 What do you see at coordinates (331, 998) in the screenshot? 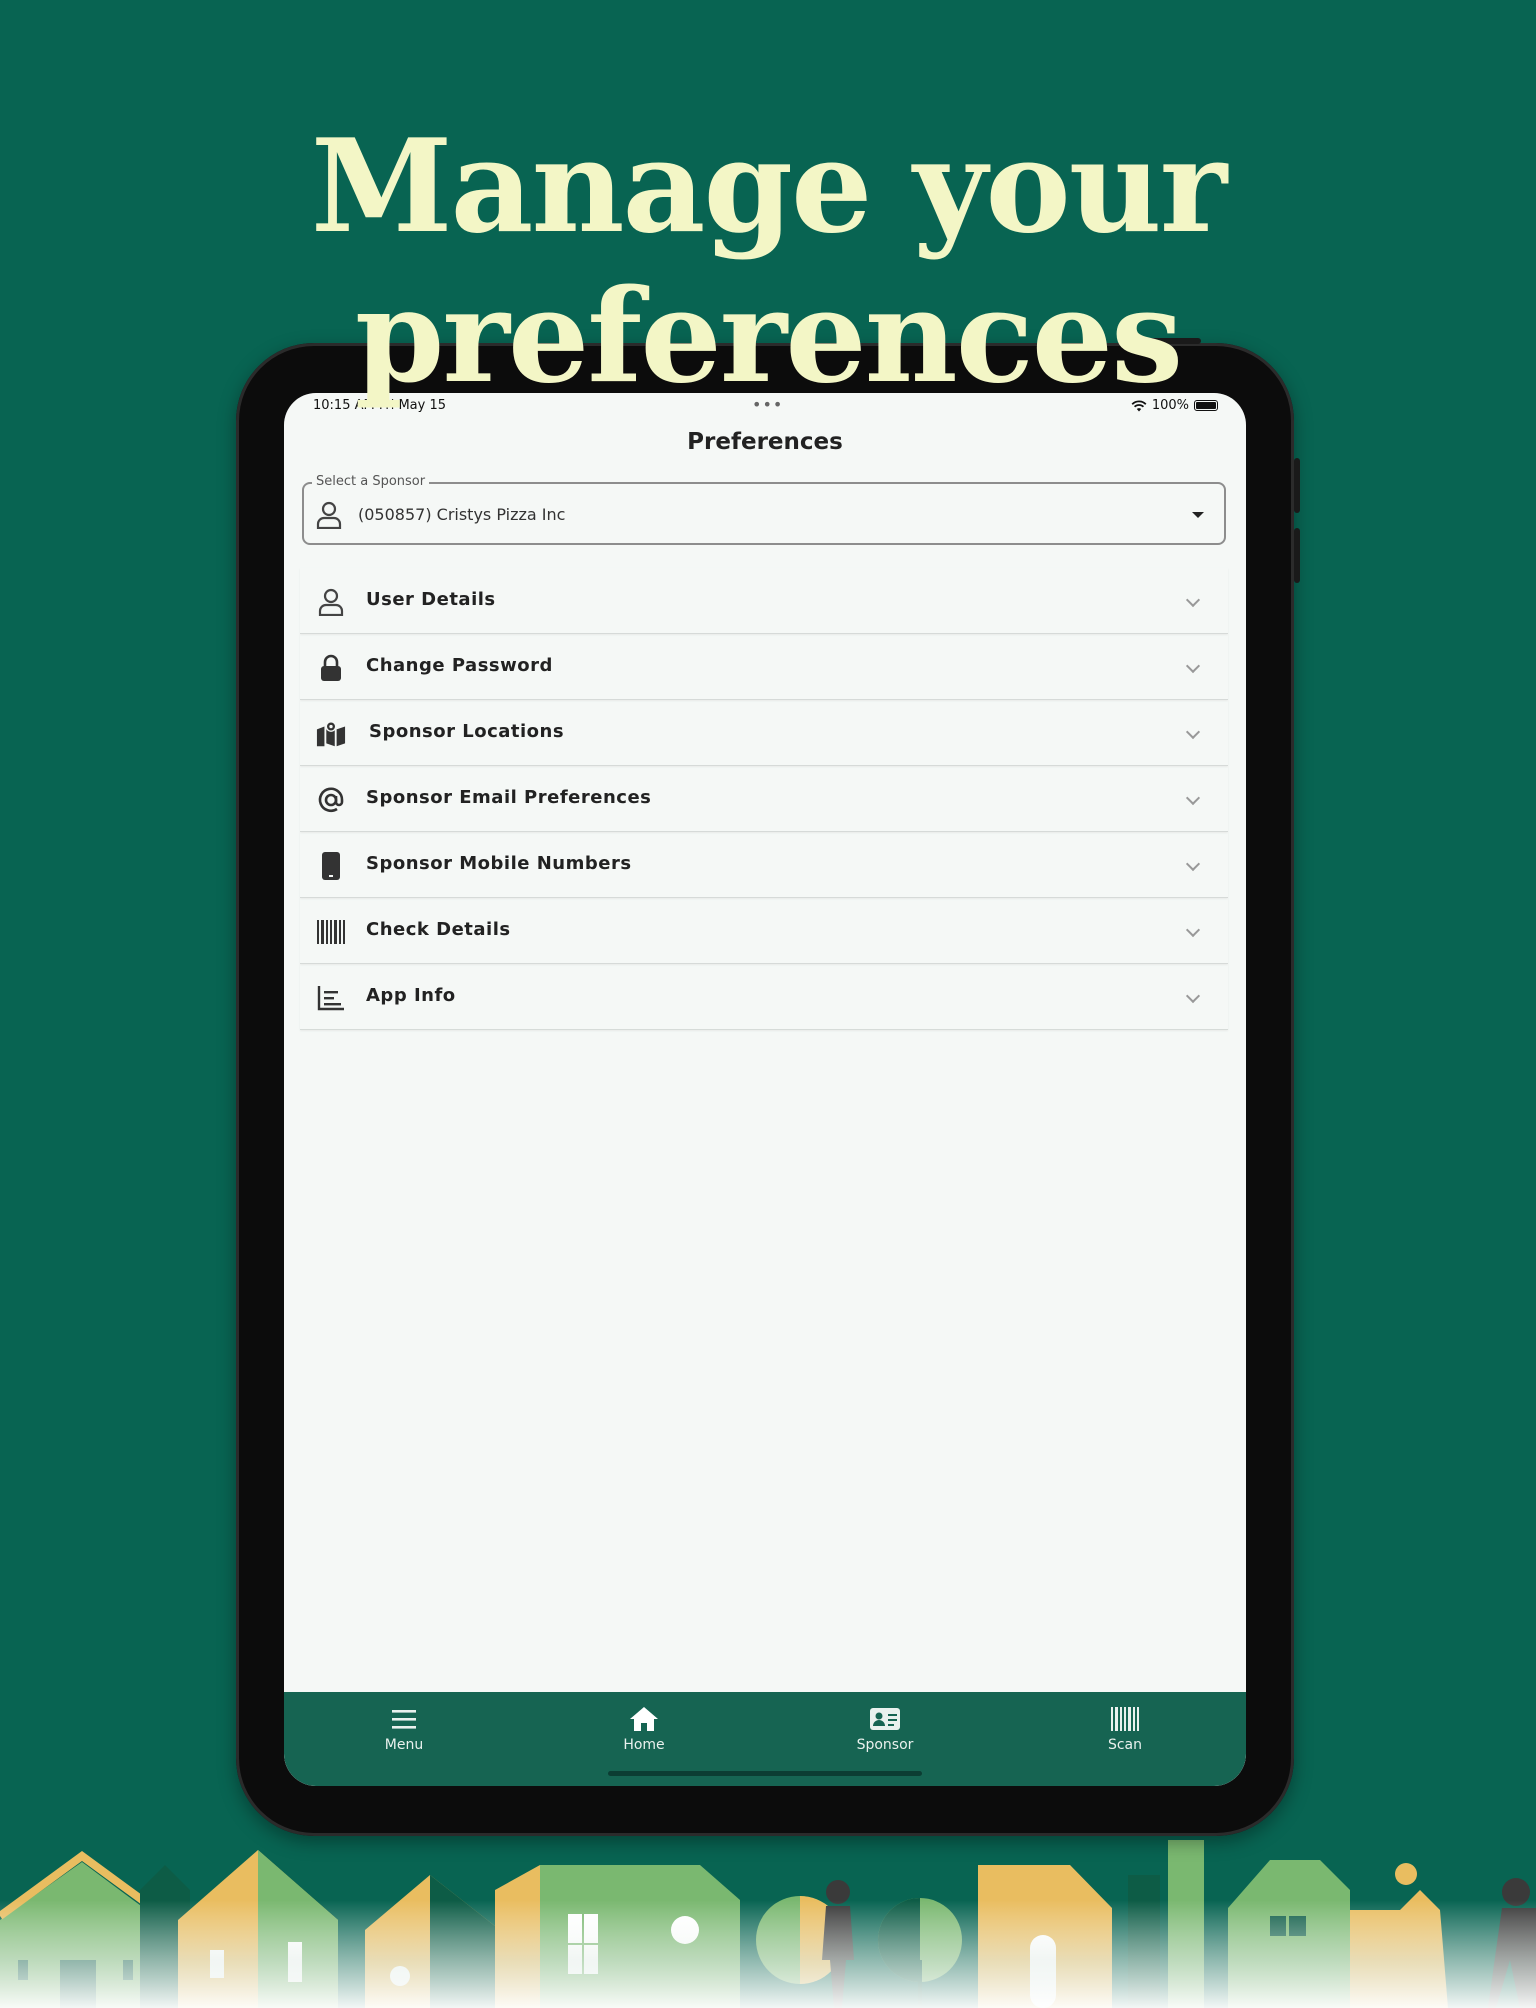
I see `list-chart-icon` at bounding box center [331, 998].